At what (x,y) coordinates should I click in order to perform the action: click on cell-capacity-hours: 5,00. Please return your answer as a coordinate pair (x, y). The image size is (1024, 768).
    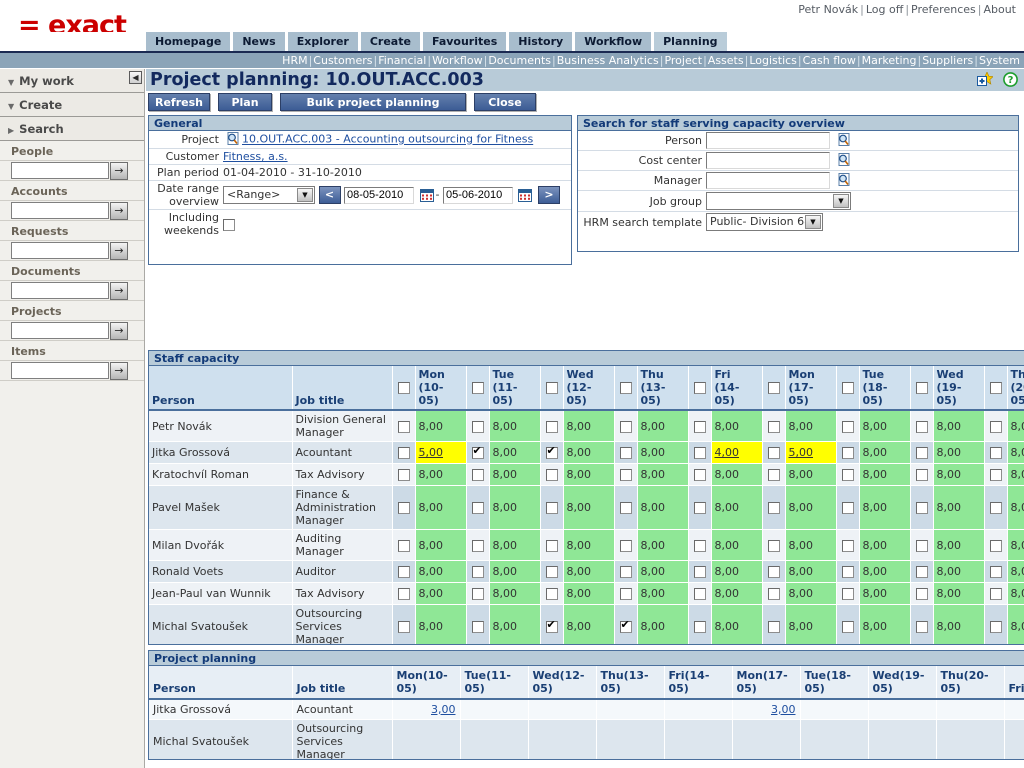
    Looking at the image, I should click on (441, 452).